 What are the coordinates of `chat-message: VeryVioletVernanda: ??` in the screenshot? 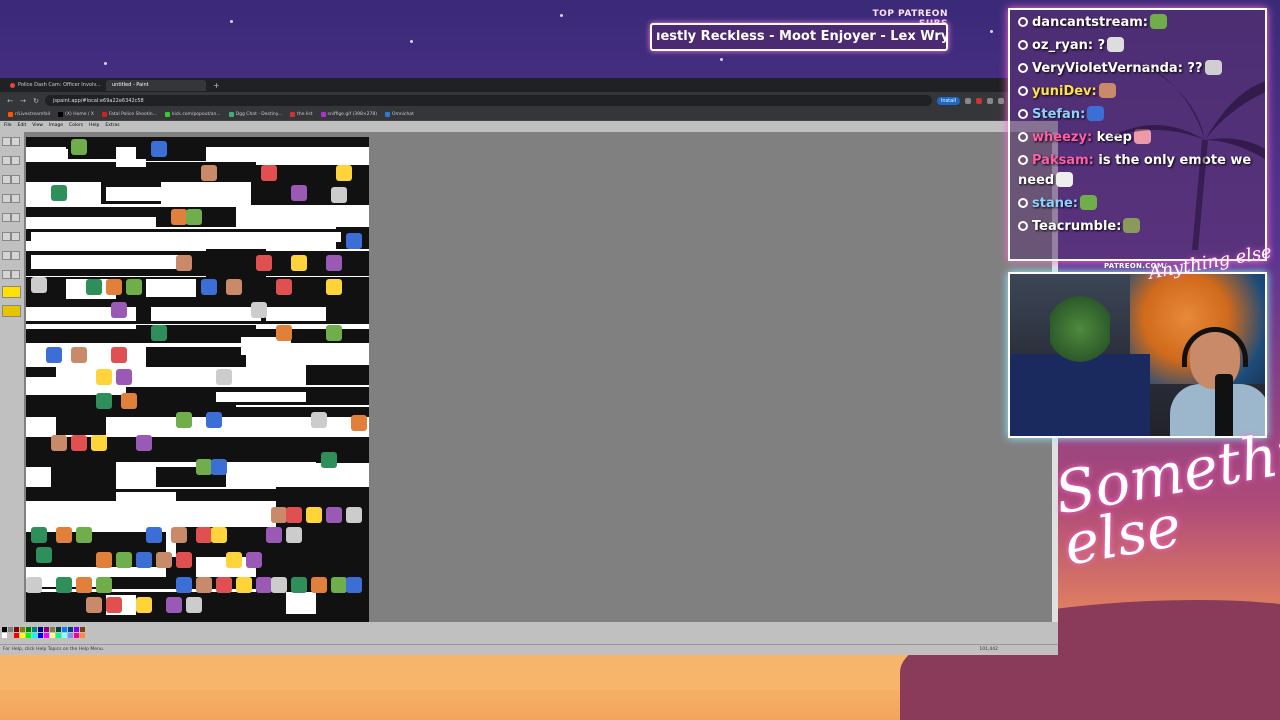 It's located at (1137, 67).